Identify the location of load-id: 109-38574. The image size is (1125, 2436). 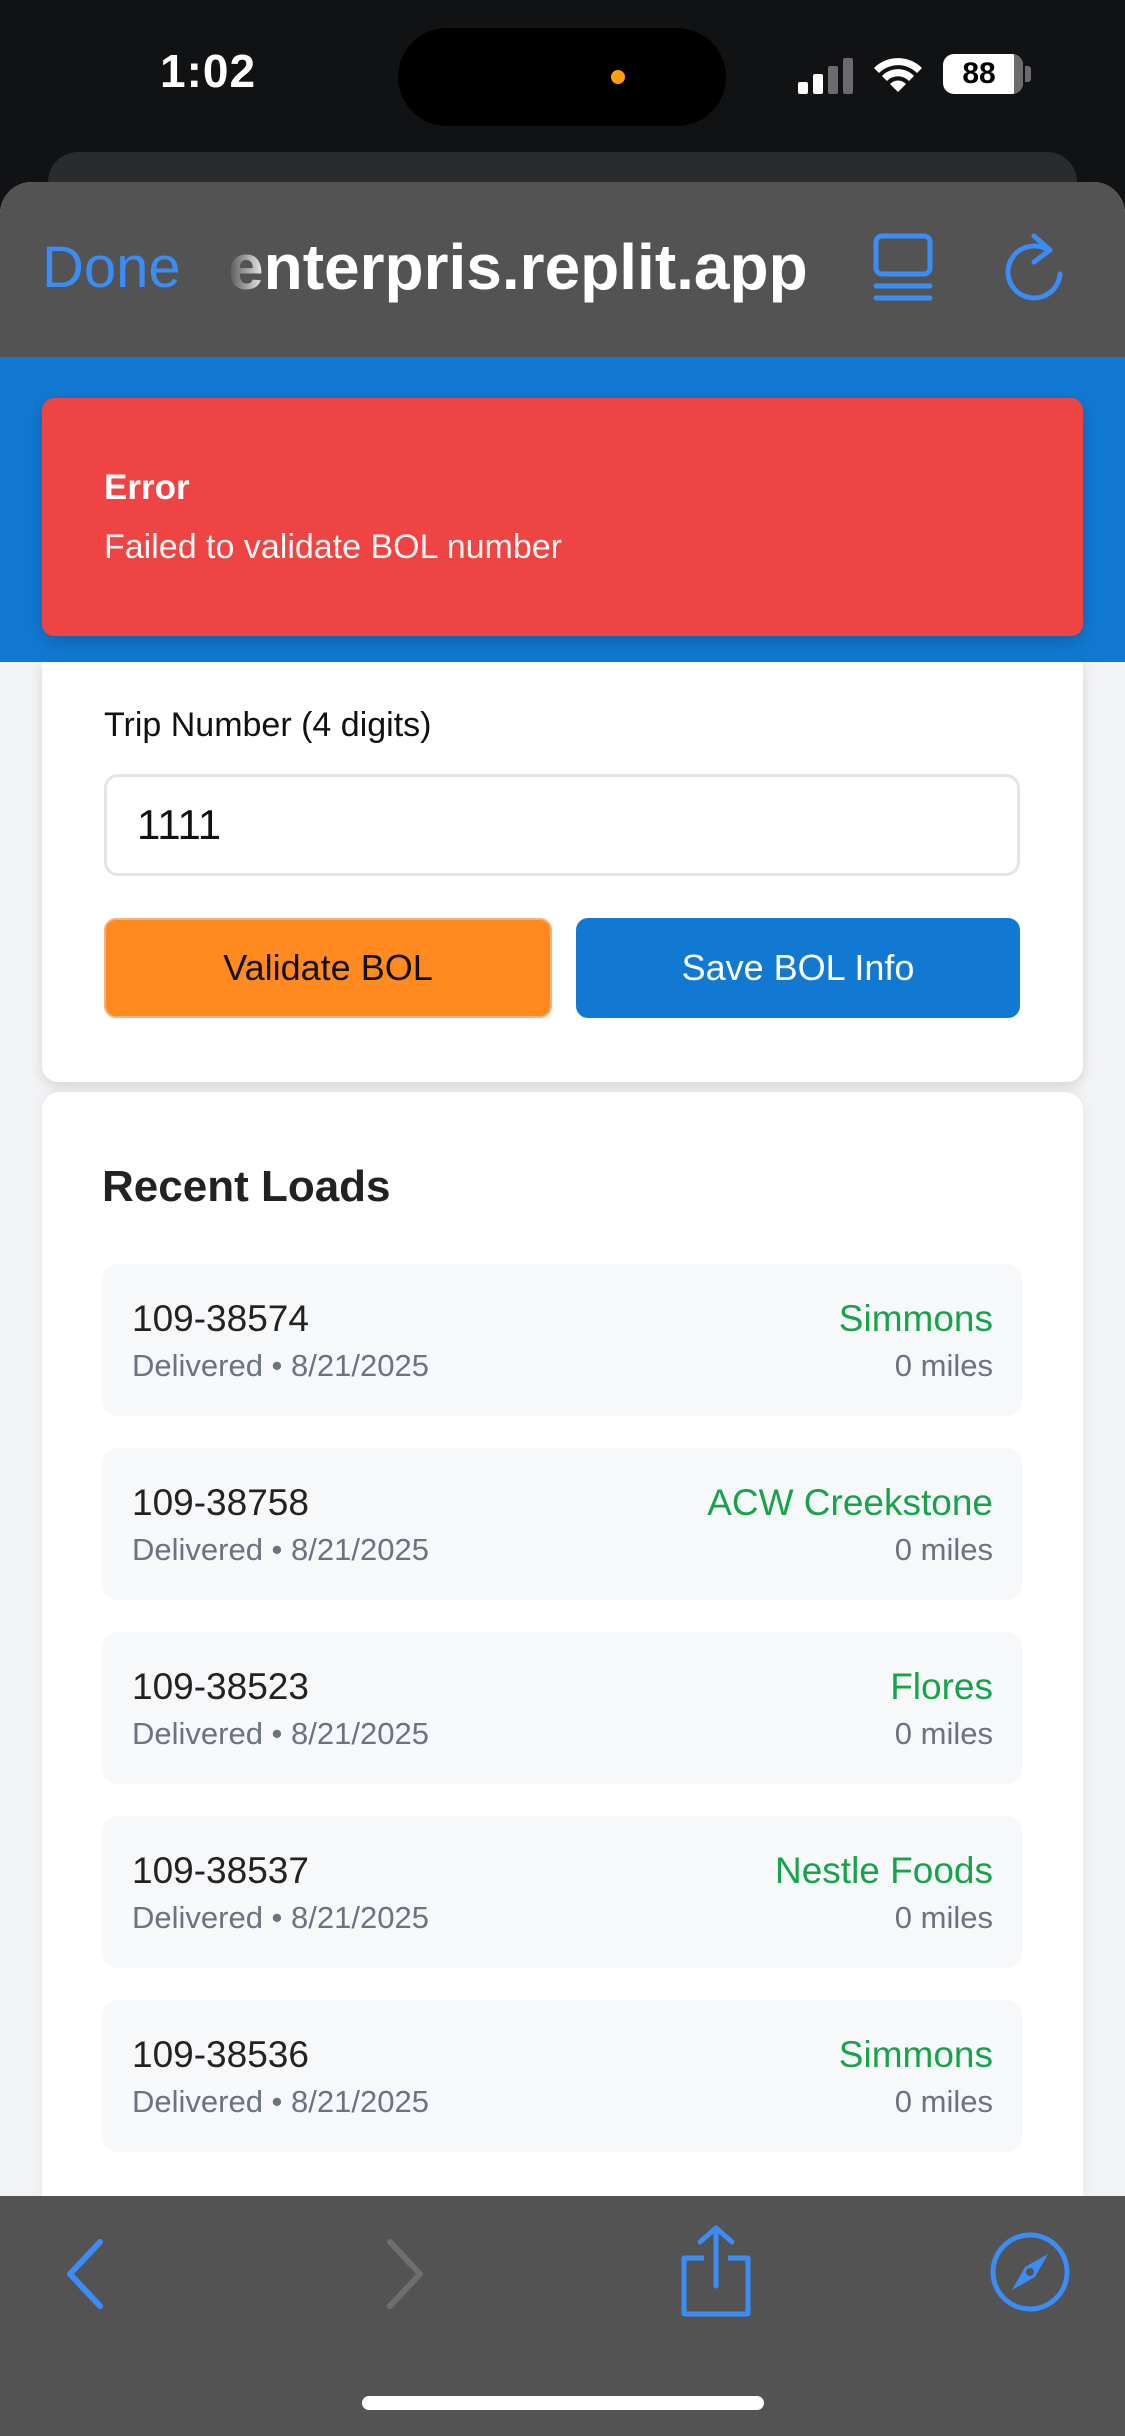
(220, 1318).